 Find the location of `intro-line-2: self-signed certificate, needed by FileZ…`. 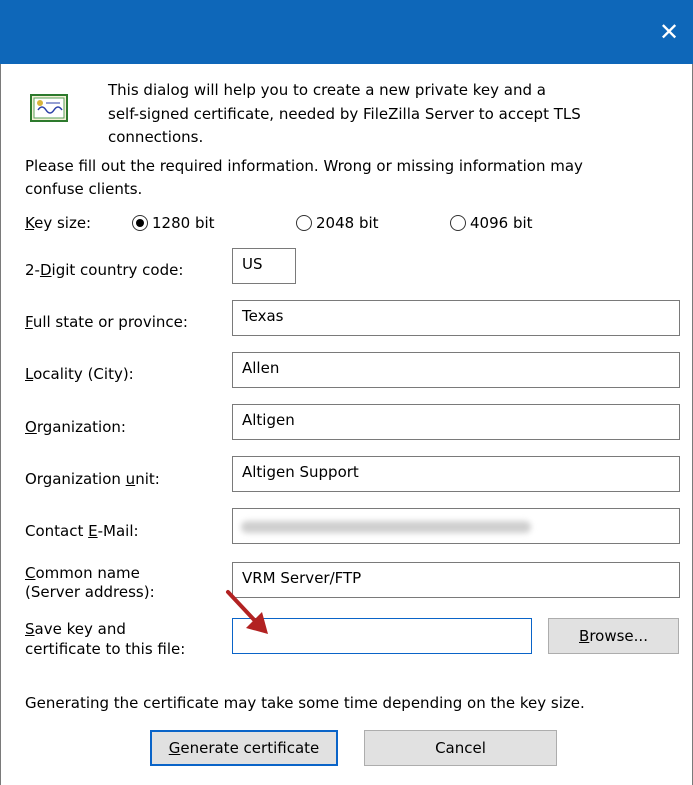

intro-line-2: self-signed certificate, needed by FileZ… is located at coordinates (344, 114).